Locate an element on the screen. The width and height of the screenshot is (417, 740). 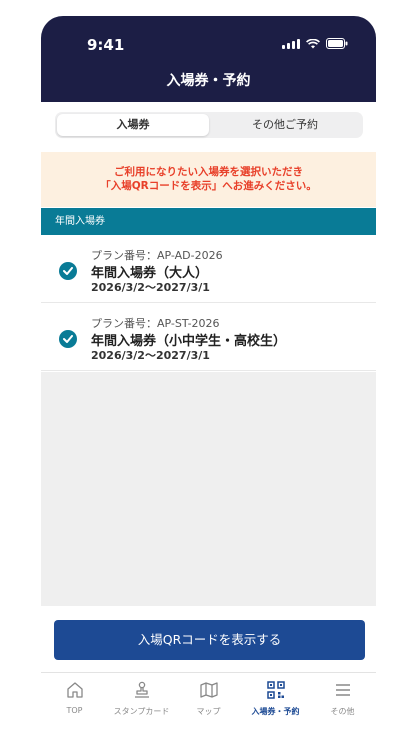
tabbar-label: スタンプカード is located at coordinates (141, 711).